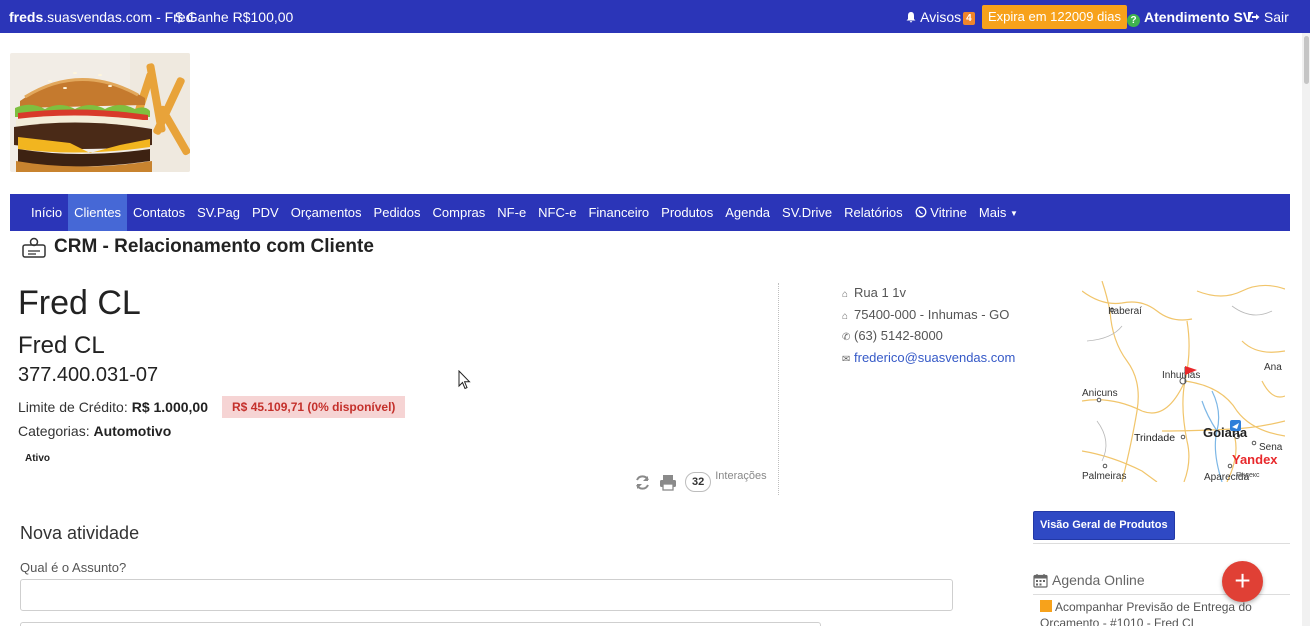 The image size is (1310, 626). I want to click on credit-balance-badge: R$ 45.109,71 (0% disponível), so click(314, 407).